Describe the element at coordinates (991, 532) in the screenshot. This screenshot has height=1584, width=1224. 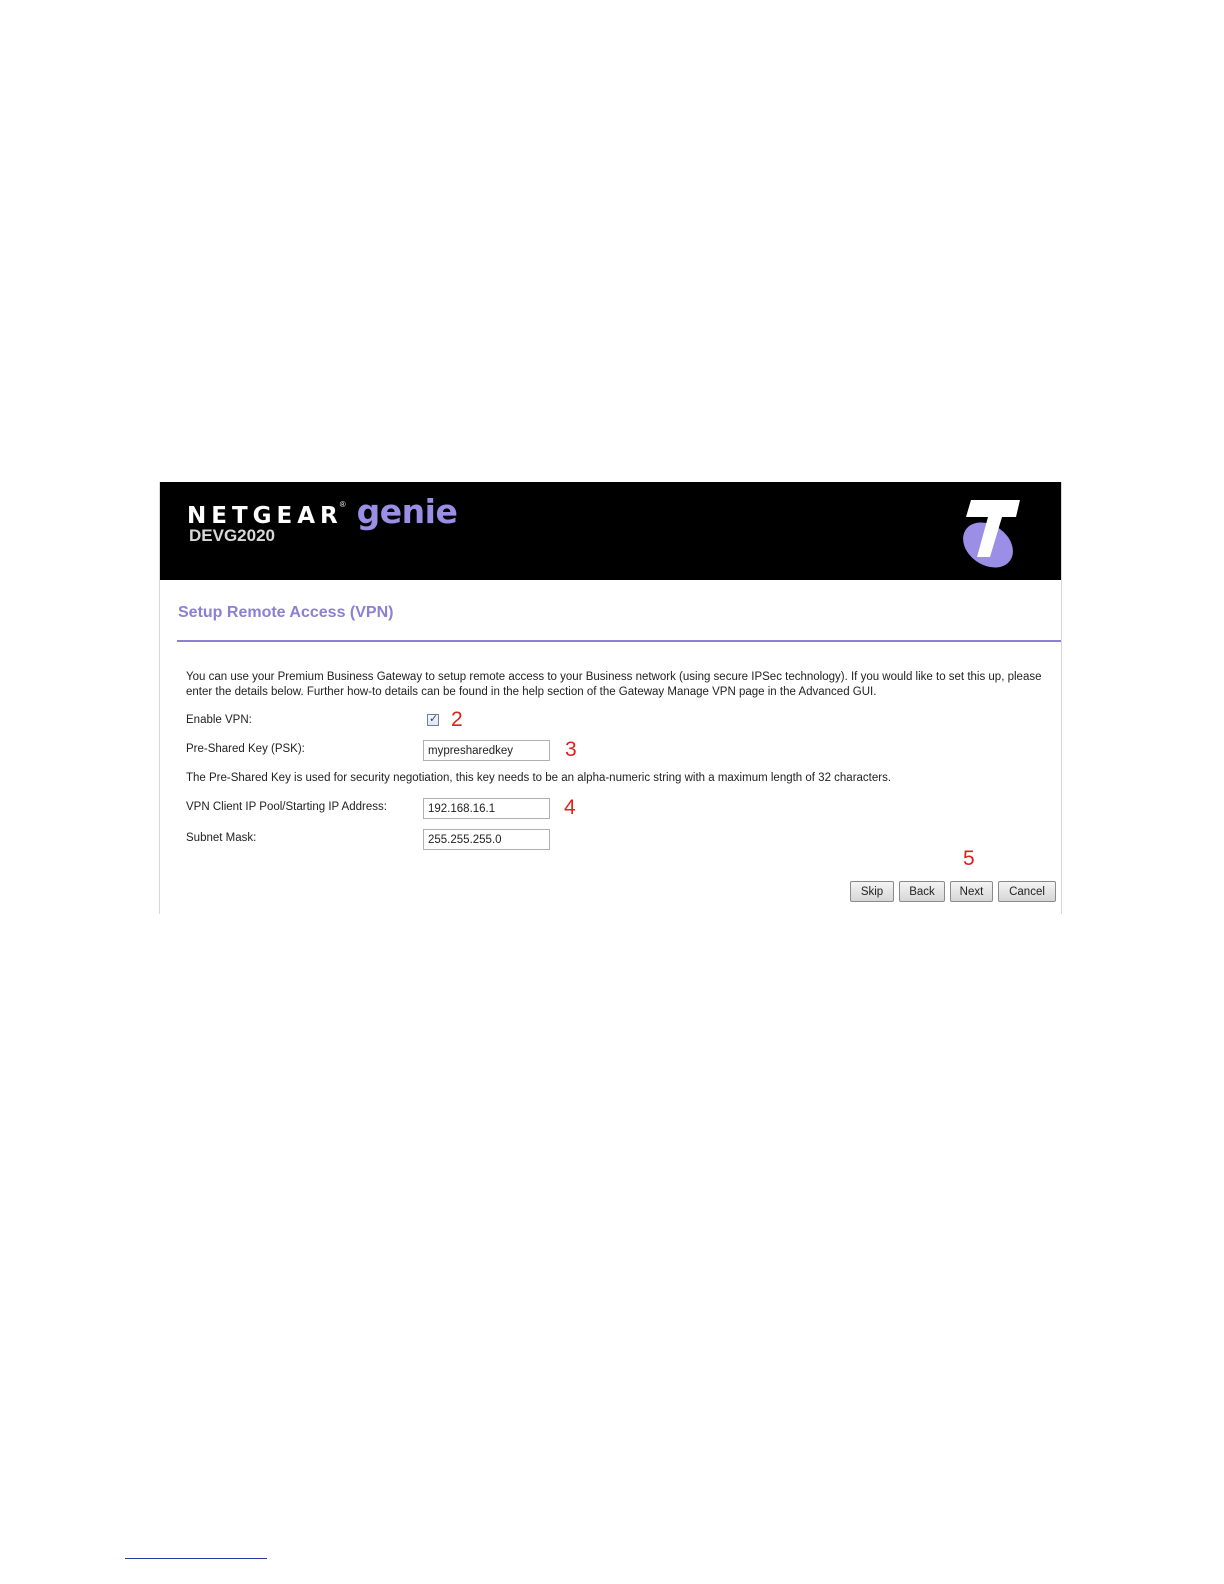
I see `telstra-t-logo-icon` at that location.